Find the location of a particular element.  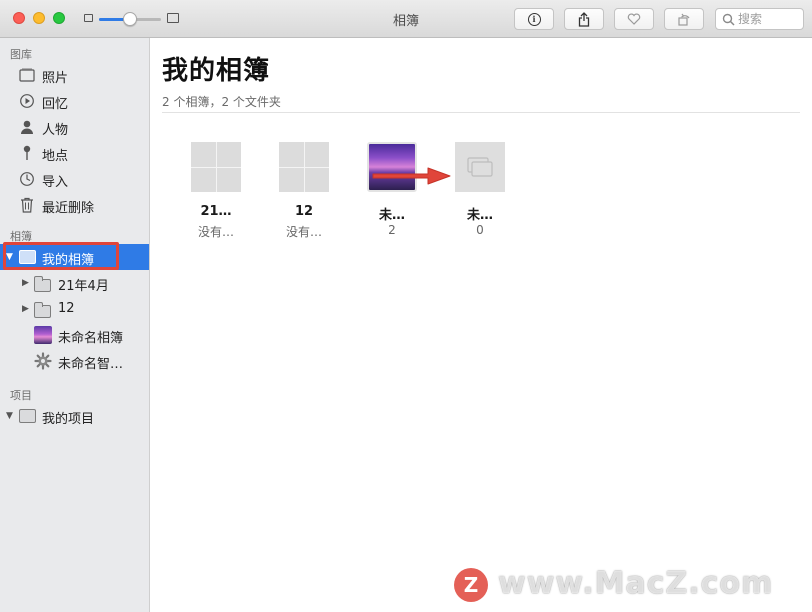

album-count: 2 is located at coordinates (392, 230).